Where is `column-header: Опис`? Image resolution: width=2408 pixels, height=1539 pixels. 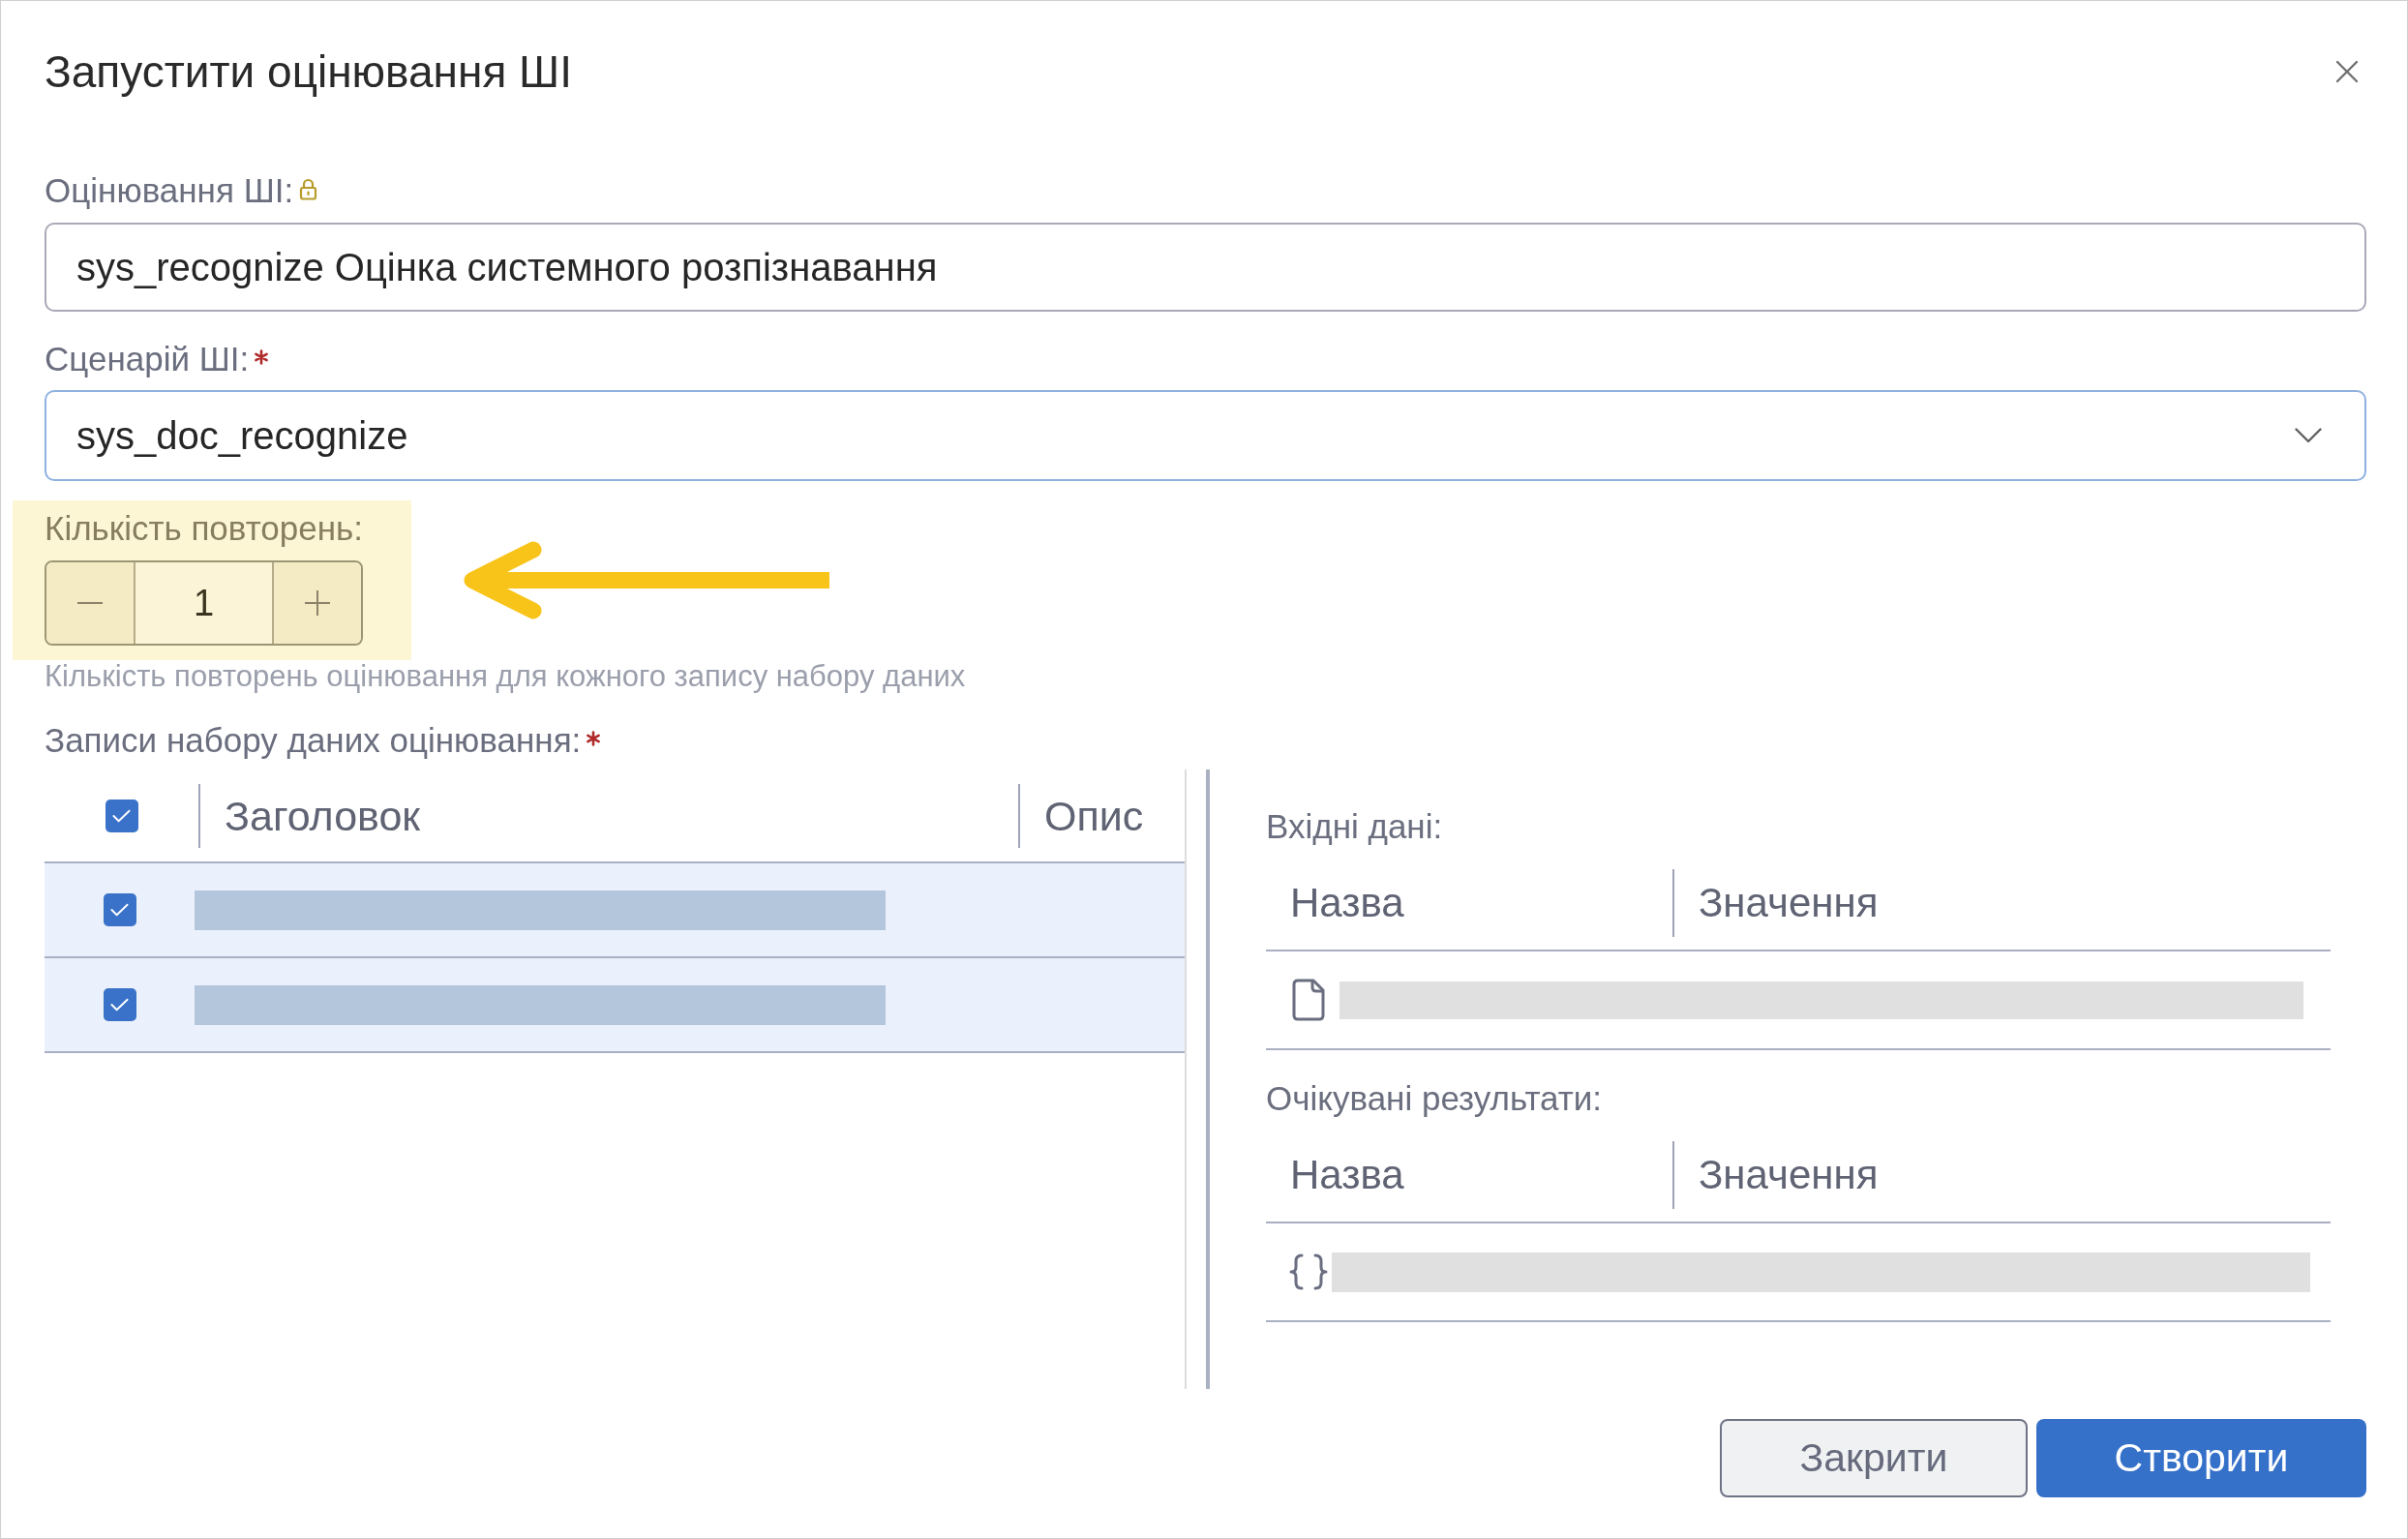 column-header: Опис is located at coordinates (1094, 816).